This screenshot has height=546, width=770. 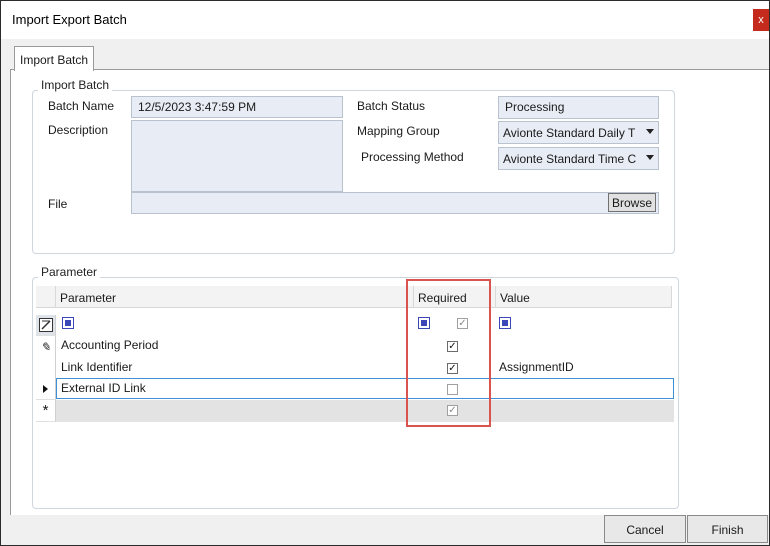 What do you see at coordinates (68, 323) in the screenshot?
I see `filter-parameter-icon` at bounding box center [68, 323].